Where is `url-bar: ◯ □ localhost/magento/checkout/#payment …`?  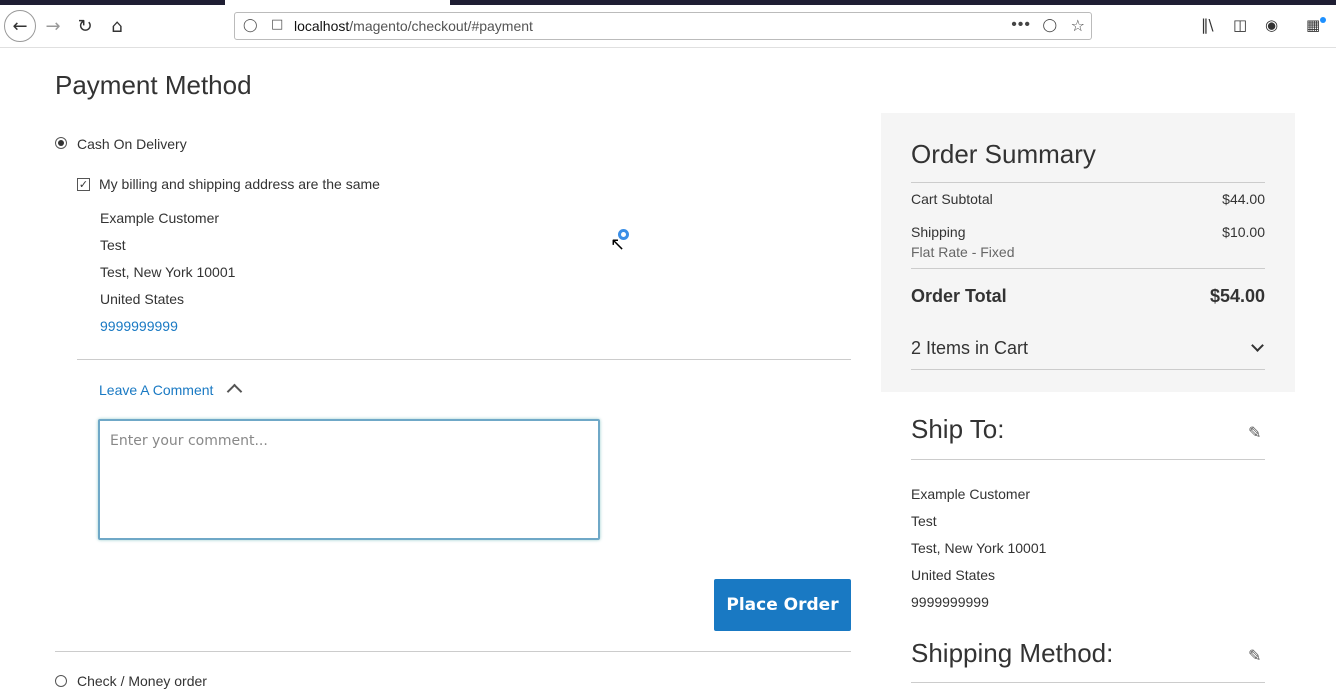 url-bar: ◯ □ localhost/magento/checkout/#payment … is located at coordinates (663, 26).